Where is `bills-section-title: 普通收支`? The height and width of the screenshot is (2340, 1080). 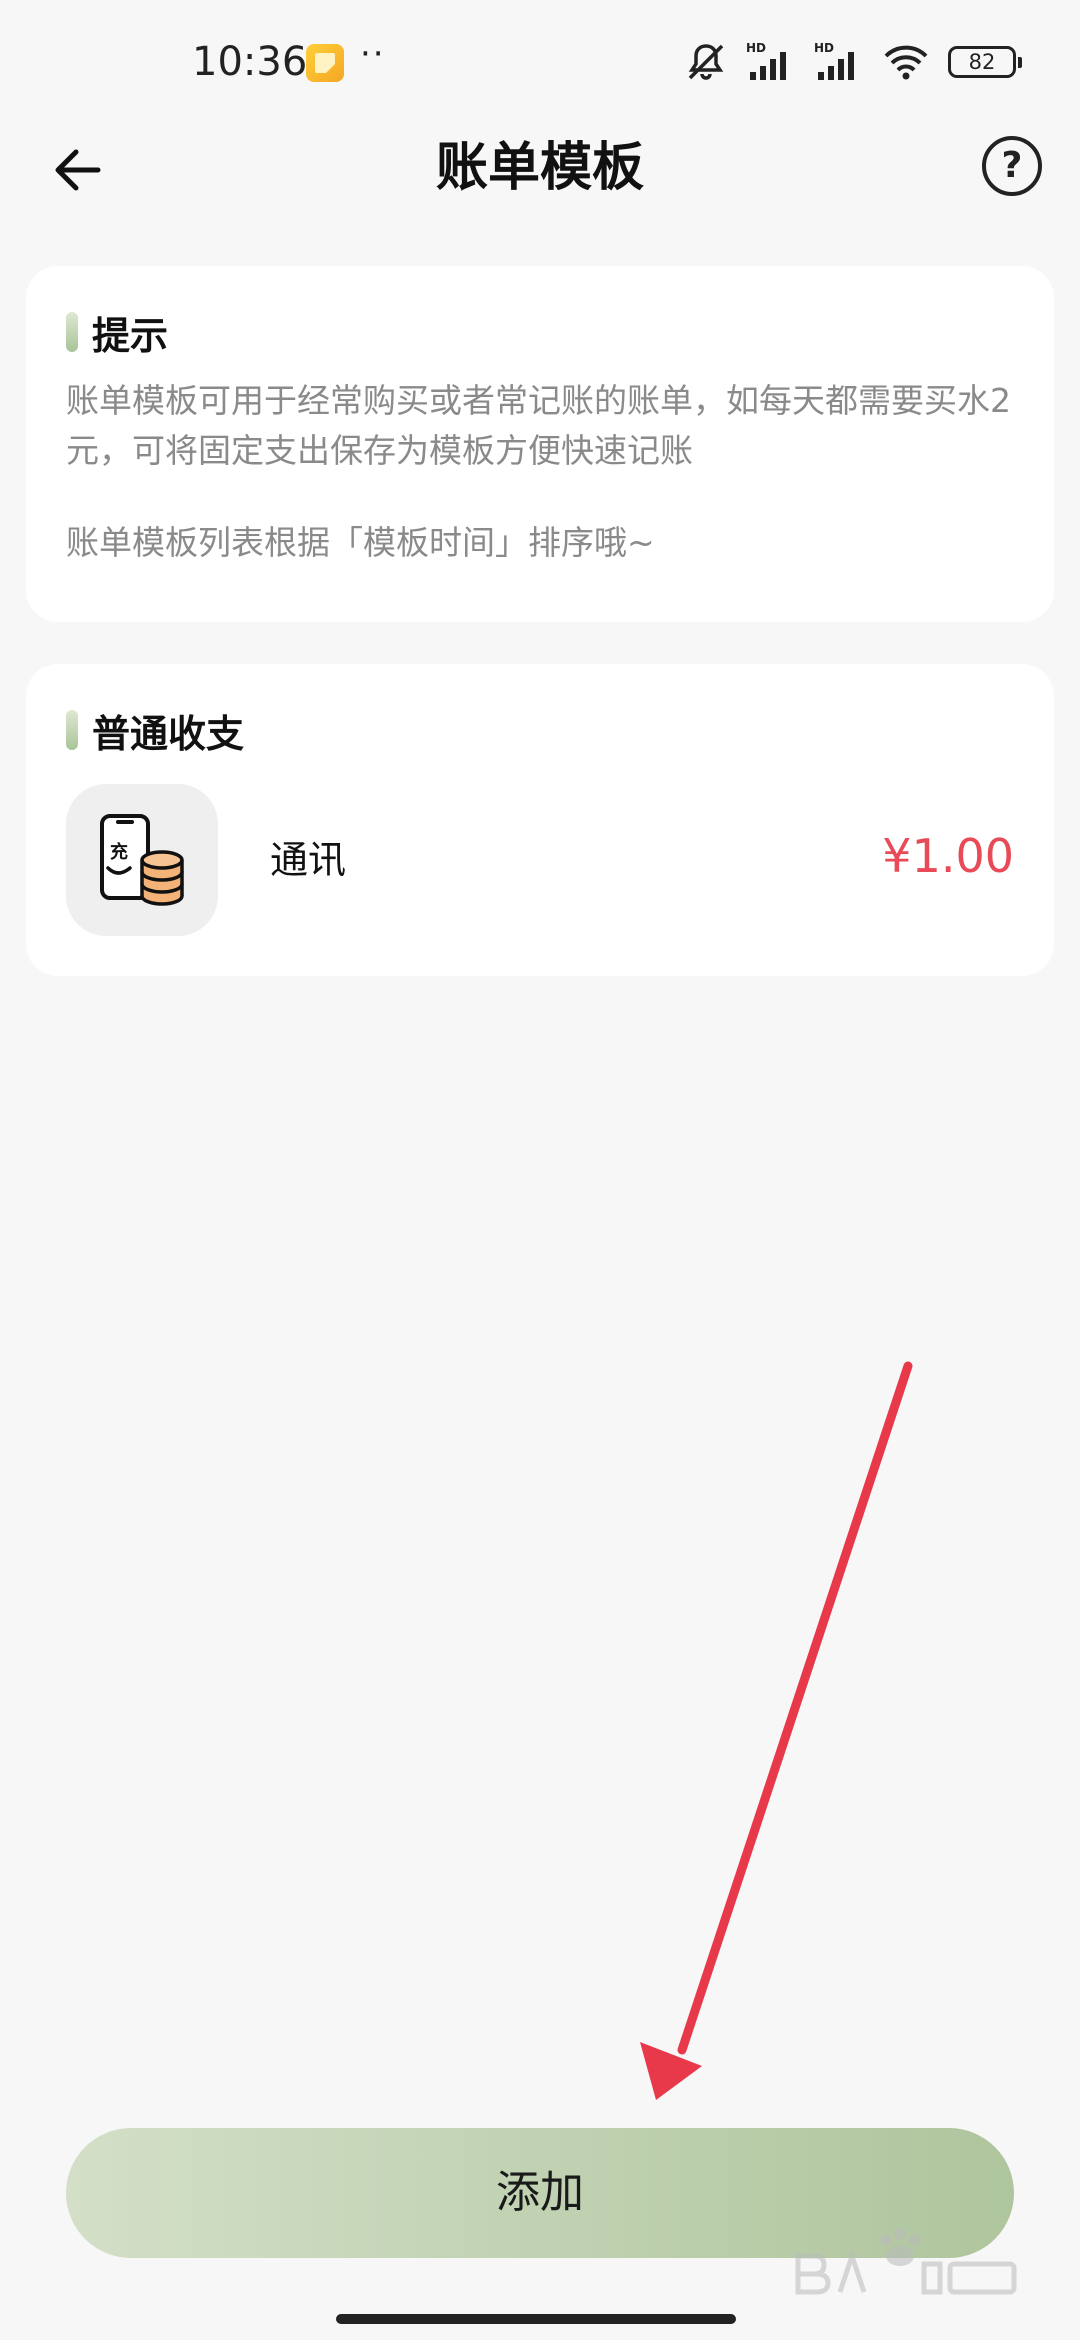 bills-section-title: 普通收支 is located at coordinates (540, 730).